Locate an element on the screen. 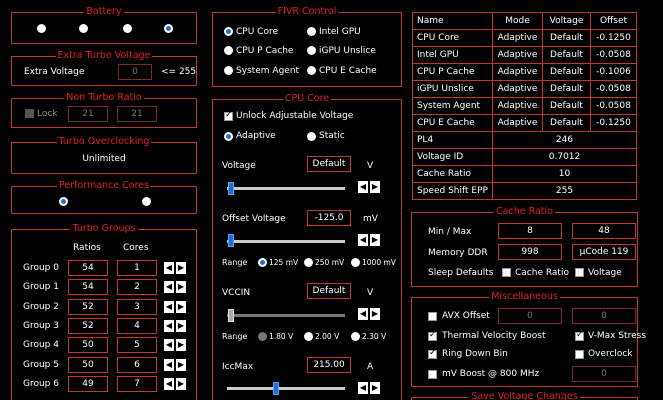 Image resolution: width=663 pixels, height=400 pixels. static-radio is located at coordinates (311, 136).